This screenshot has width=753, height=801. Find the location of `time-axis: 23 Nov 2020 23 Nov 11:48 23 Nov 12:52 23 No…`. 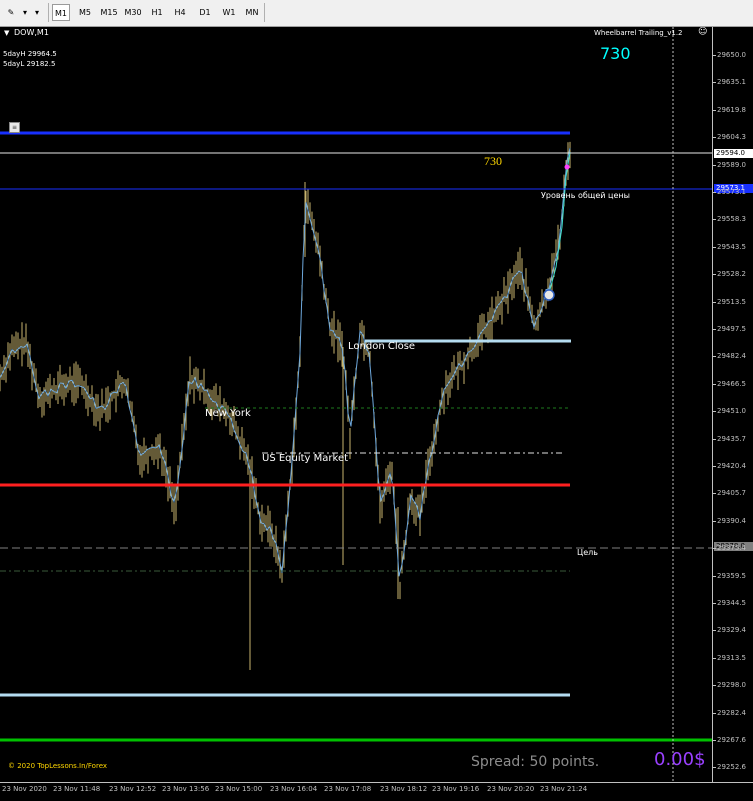

time-axis: 23 Nov 2020 23 Nov 11:48 23 Nov 12:52 23 No… is located at coordinates (376, 791).